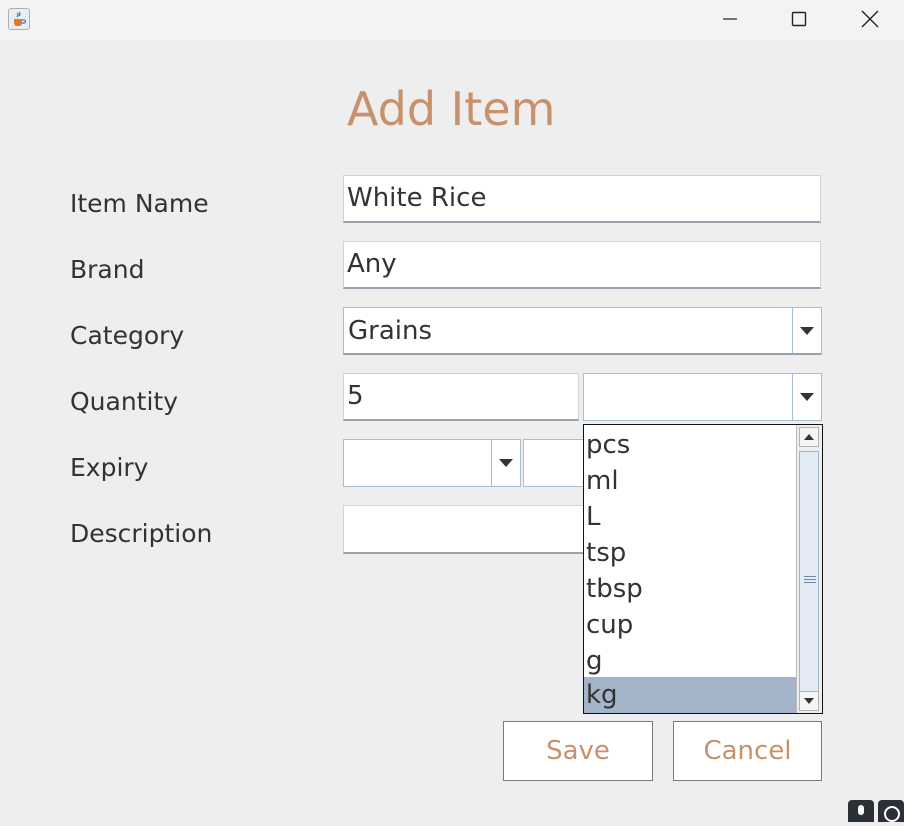 The width and height of the screenshot is (904, 826). Describe the element at coordinates (690, 661) in the screenshot. I see `unit-option-g: g` at that location.